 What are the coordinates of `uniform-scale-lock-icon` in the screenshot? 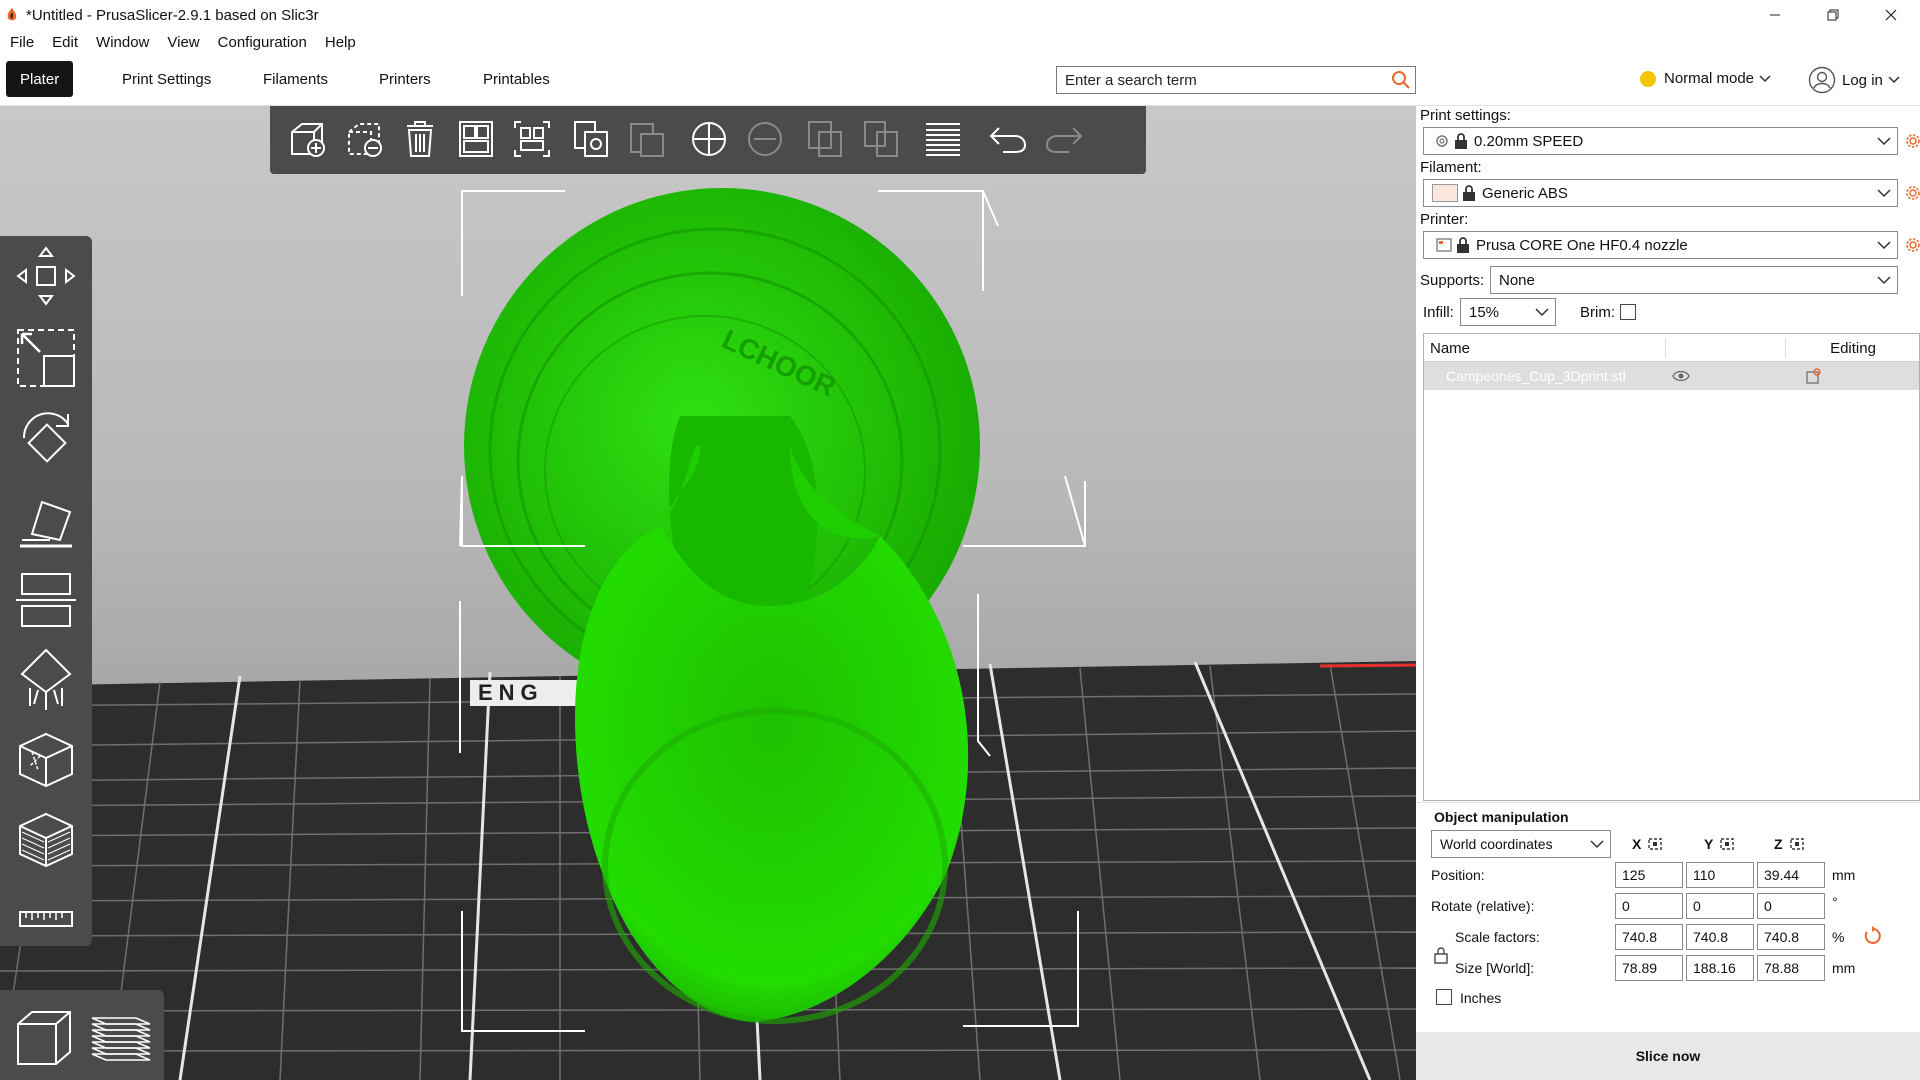 It's located at (1441, 955).